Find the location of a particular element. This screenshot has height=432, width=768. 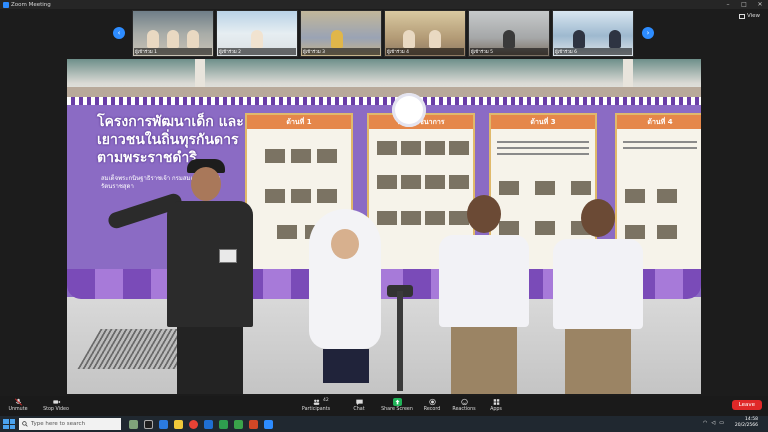

participants-label: Participants is located at coordinates (316, 409).